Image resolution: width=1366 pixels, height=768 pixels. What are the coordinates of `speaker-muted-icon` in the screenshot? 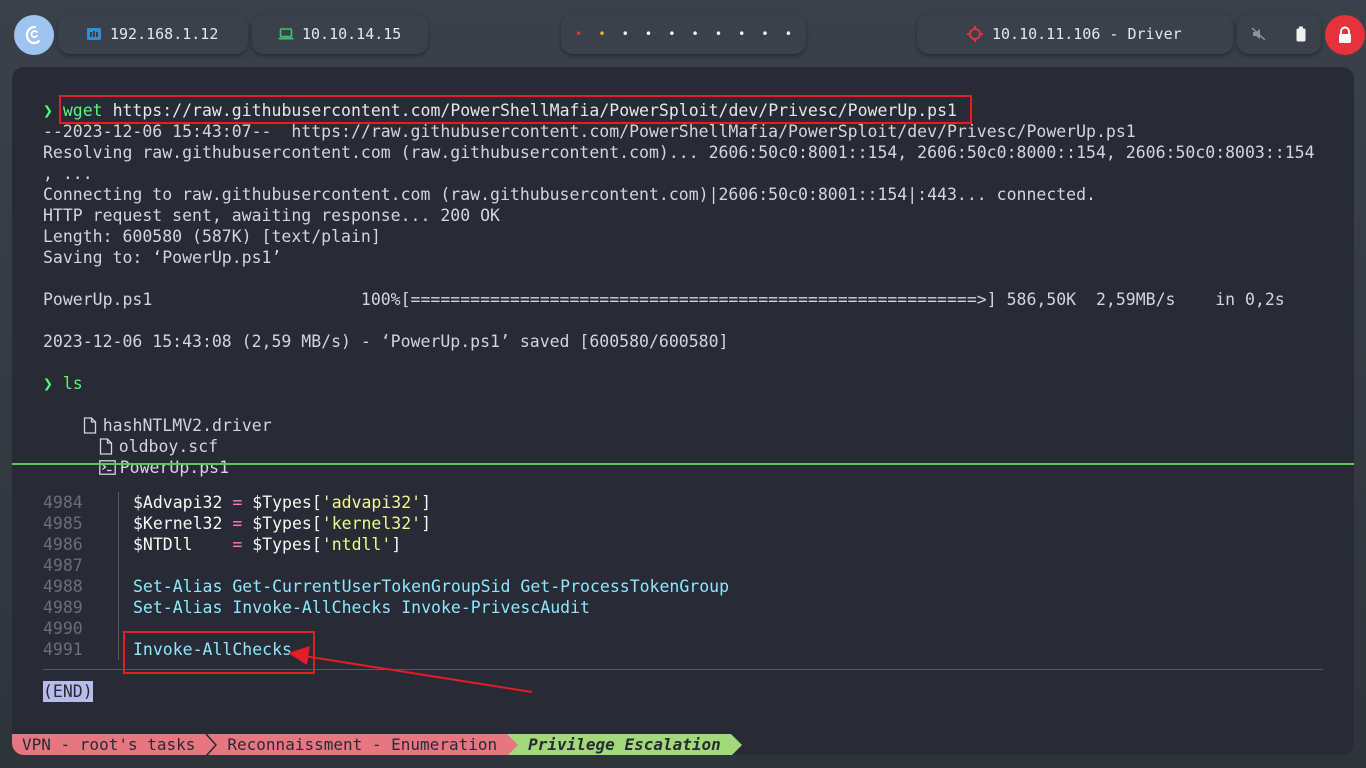 It's located at (1259, 34).